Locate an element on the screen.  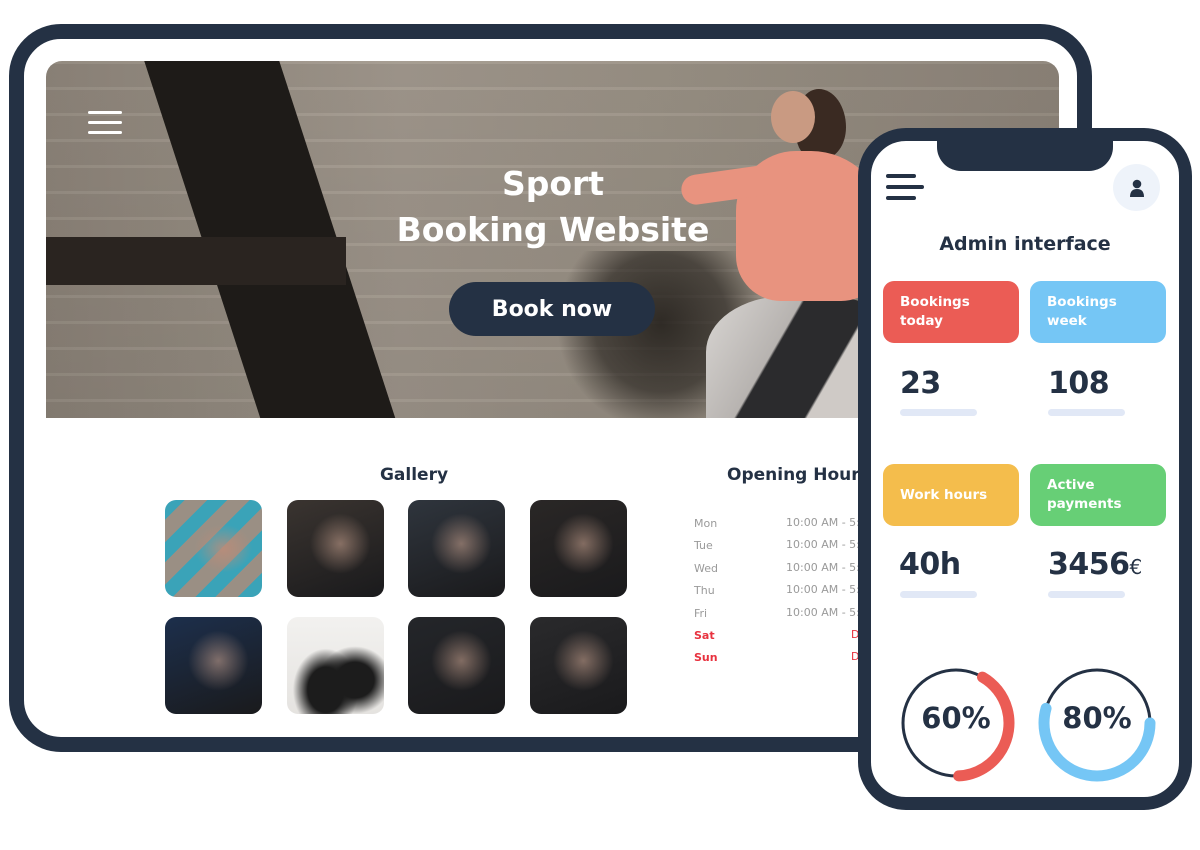
opening-hours-row: Sat D is located at coordinates (784, 639).